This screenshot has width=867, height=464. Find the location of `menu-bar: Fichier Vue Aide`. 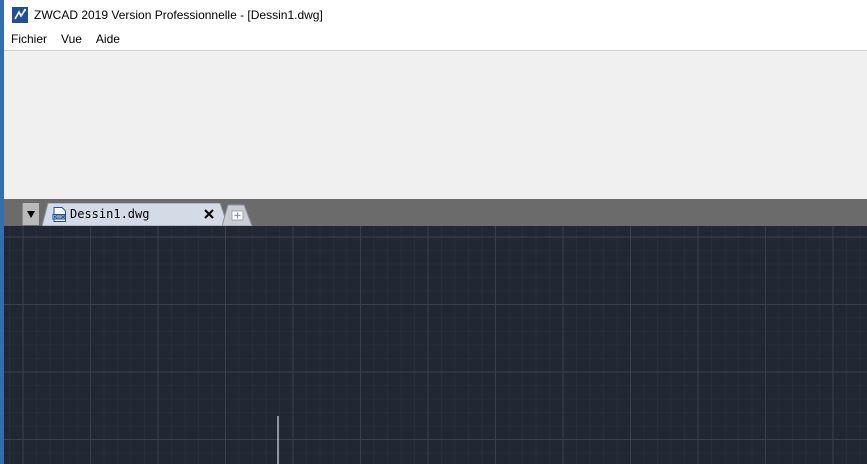

menu-bar: Fichier Vue Aide is located at coordinates (435, 40).